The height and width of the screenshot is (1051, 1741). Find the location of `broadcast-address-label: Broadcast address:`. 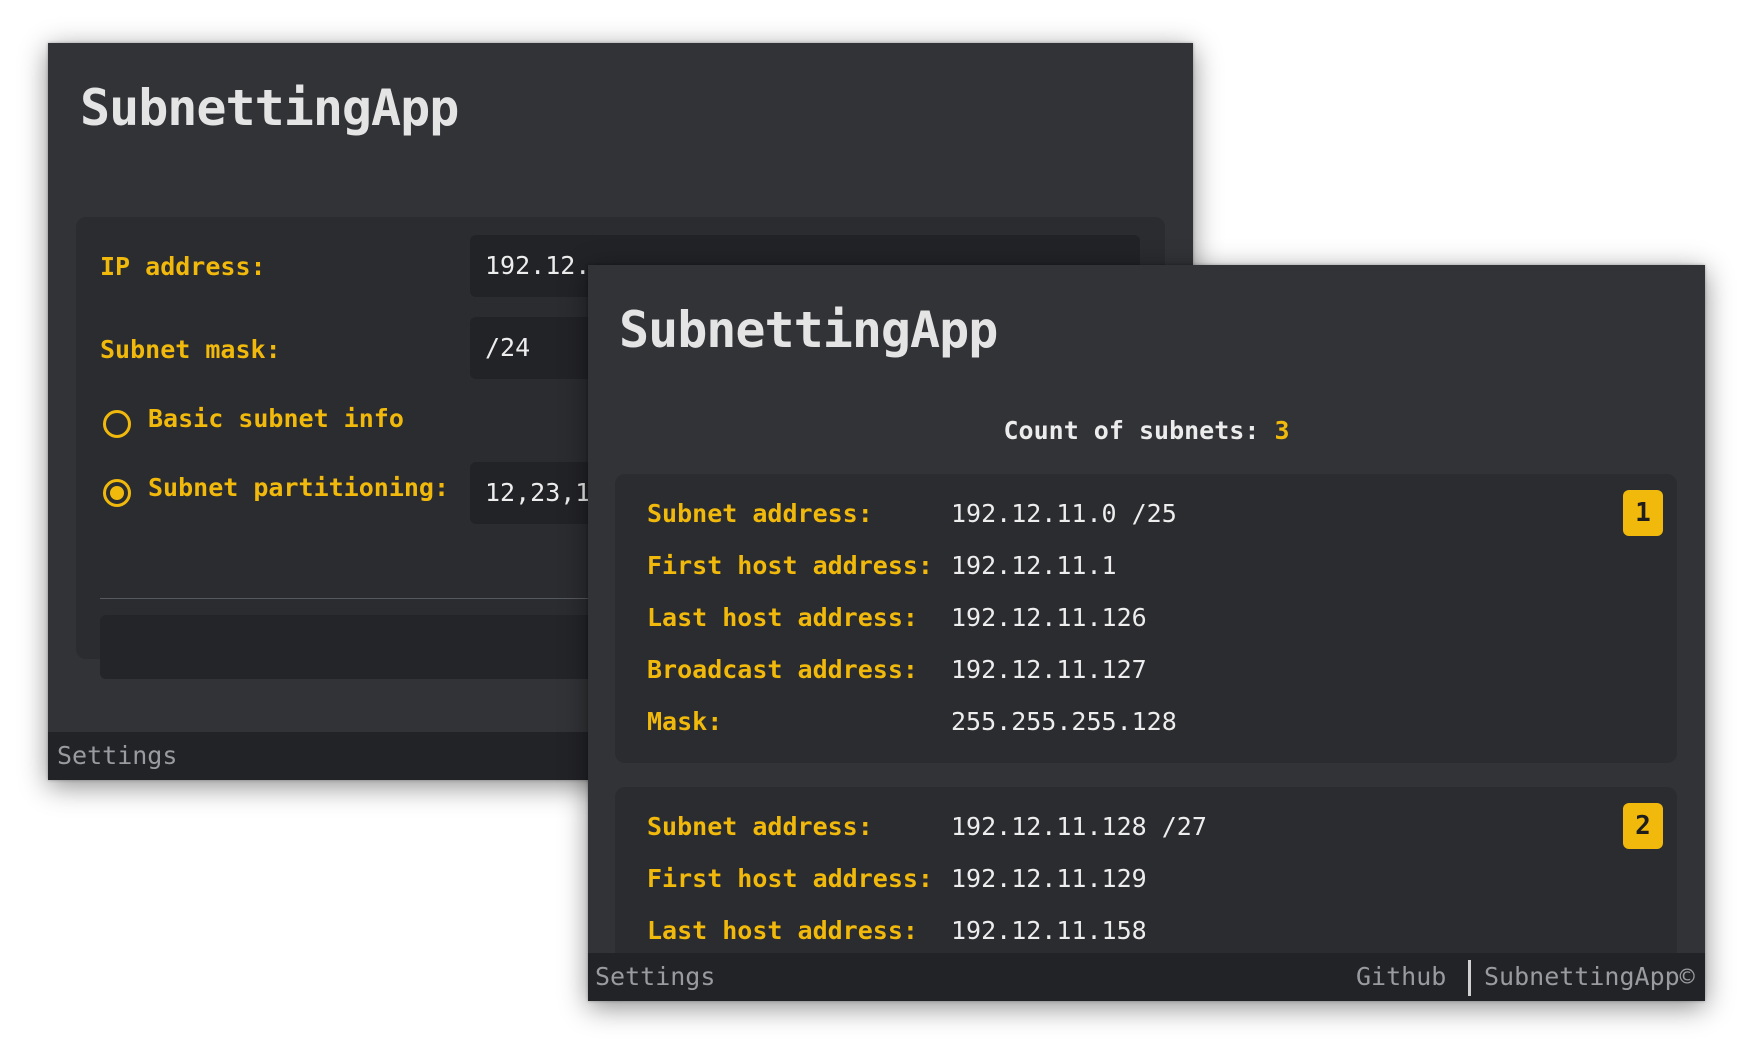

broadcast-address-label: Broadcast address: is located at coordinates (782, 669).